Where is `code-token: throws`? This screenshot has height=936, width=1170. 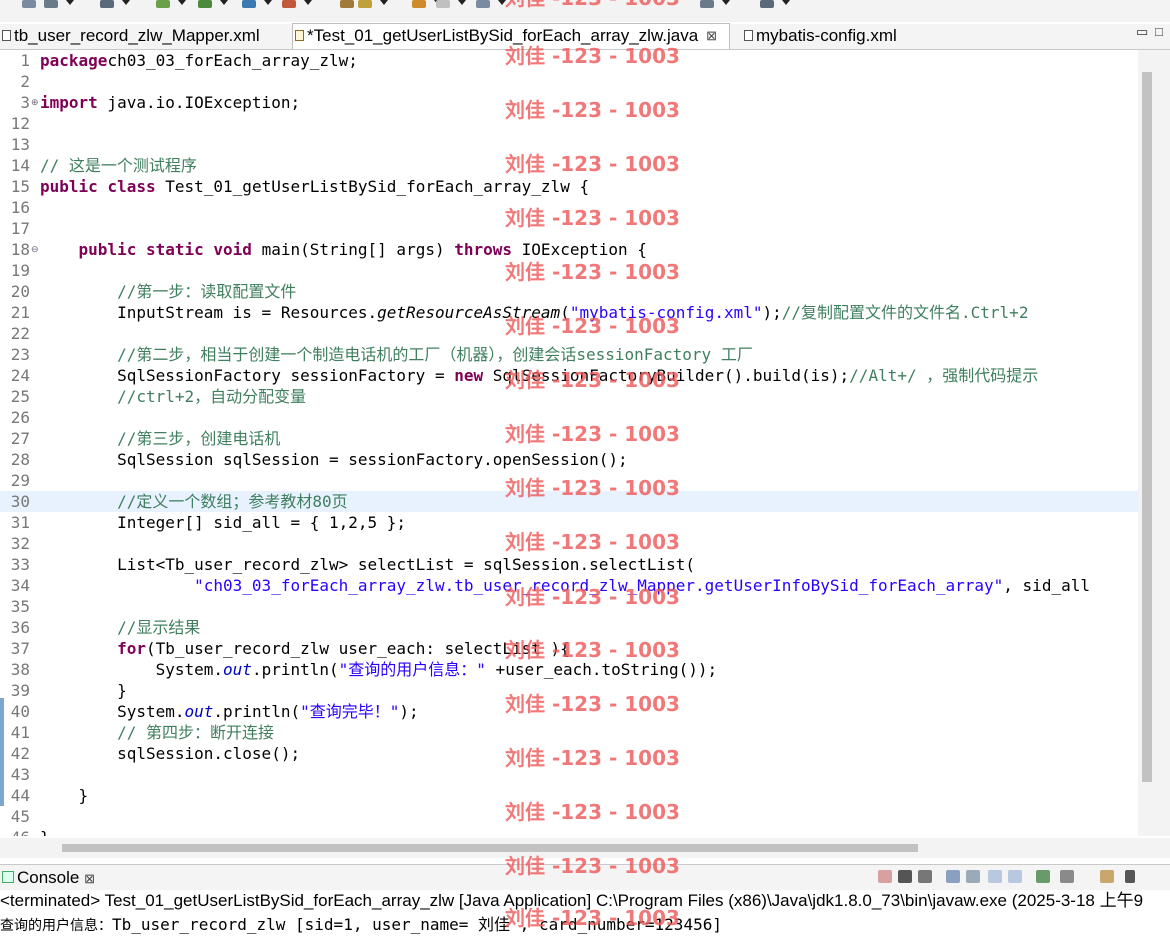
code-token: throws is located at coordinates (483, 249).